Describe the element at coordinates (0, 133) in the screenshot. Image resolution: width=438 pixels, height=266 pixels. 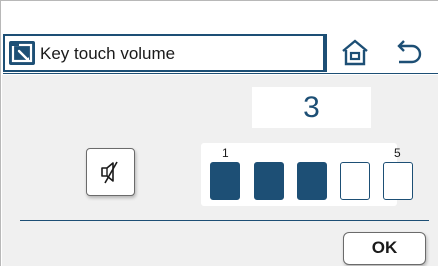
I see `left-border` at that location.